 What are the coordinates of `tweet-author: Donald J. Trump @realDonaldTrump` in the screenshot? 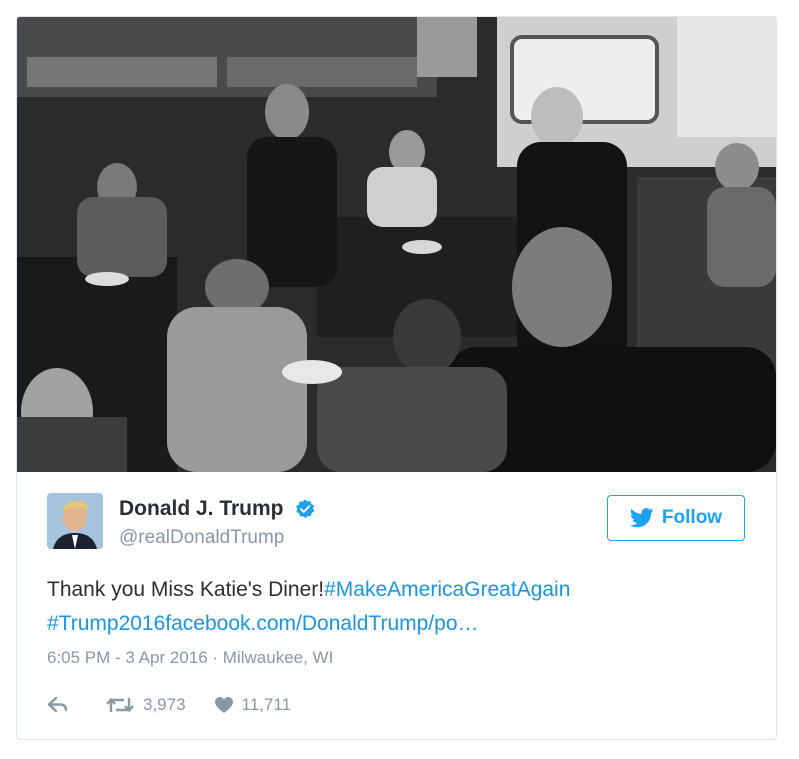 It's located at (297, 523).